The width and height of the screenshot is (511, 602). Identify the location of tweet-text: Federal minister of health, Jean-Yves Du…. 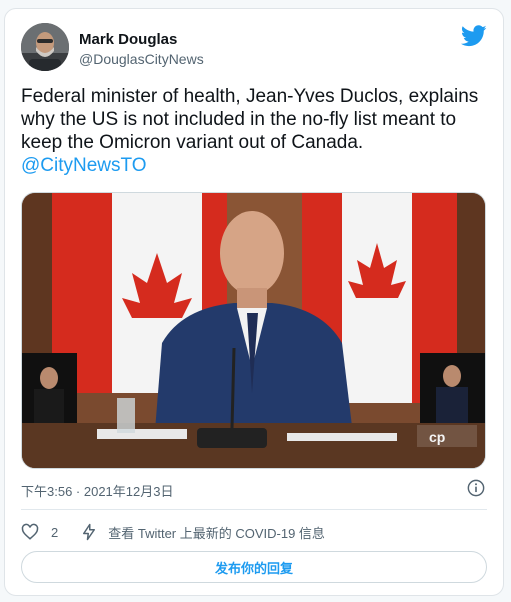
(255, 131).